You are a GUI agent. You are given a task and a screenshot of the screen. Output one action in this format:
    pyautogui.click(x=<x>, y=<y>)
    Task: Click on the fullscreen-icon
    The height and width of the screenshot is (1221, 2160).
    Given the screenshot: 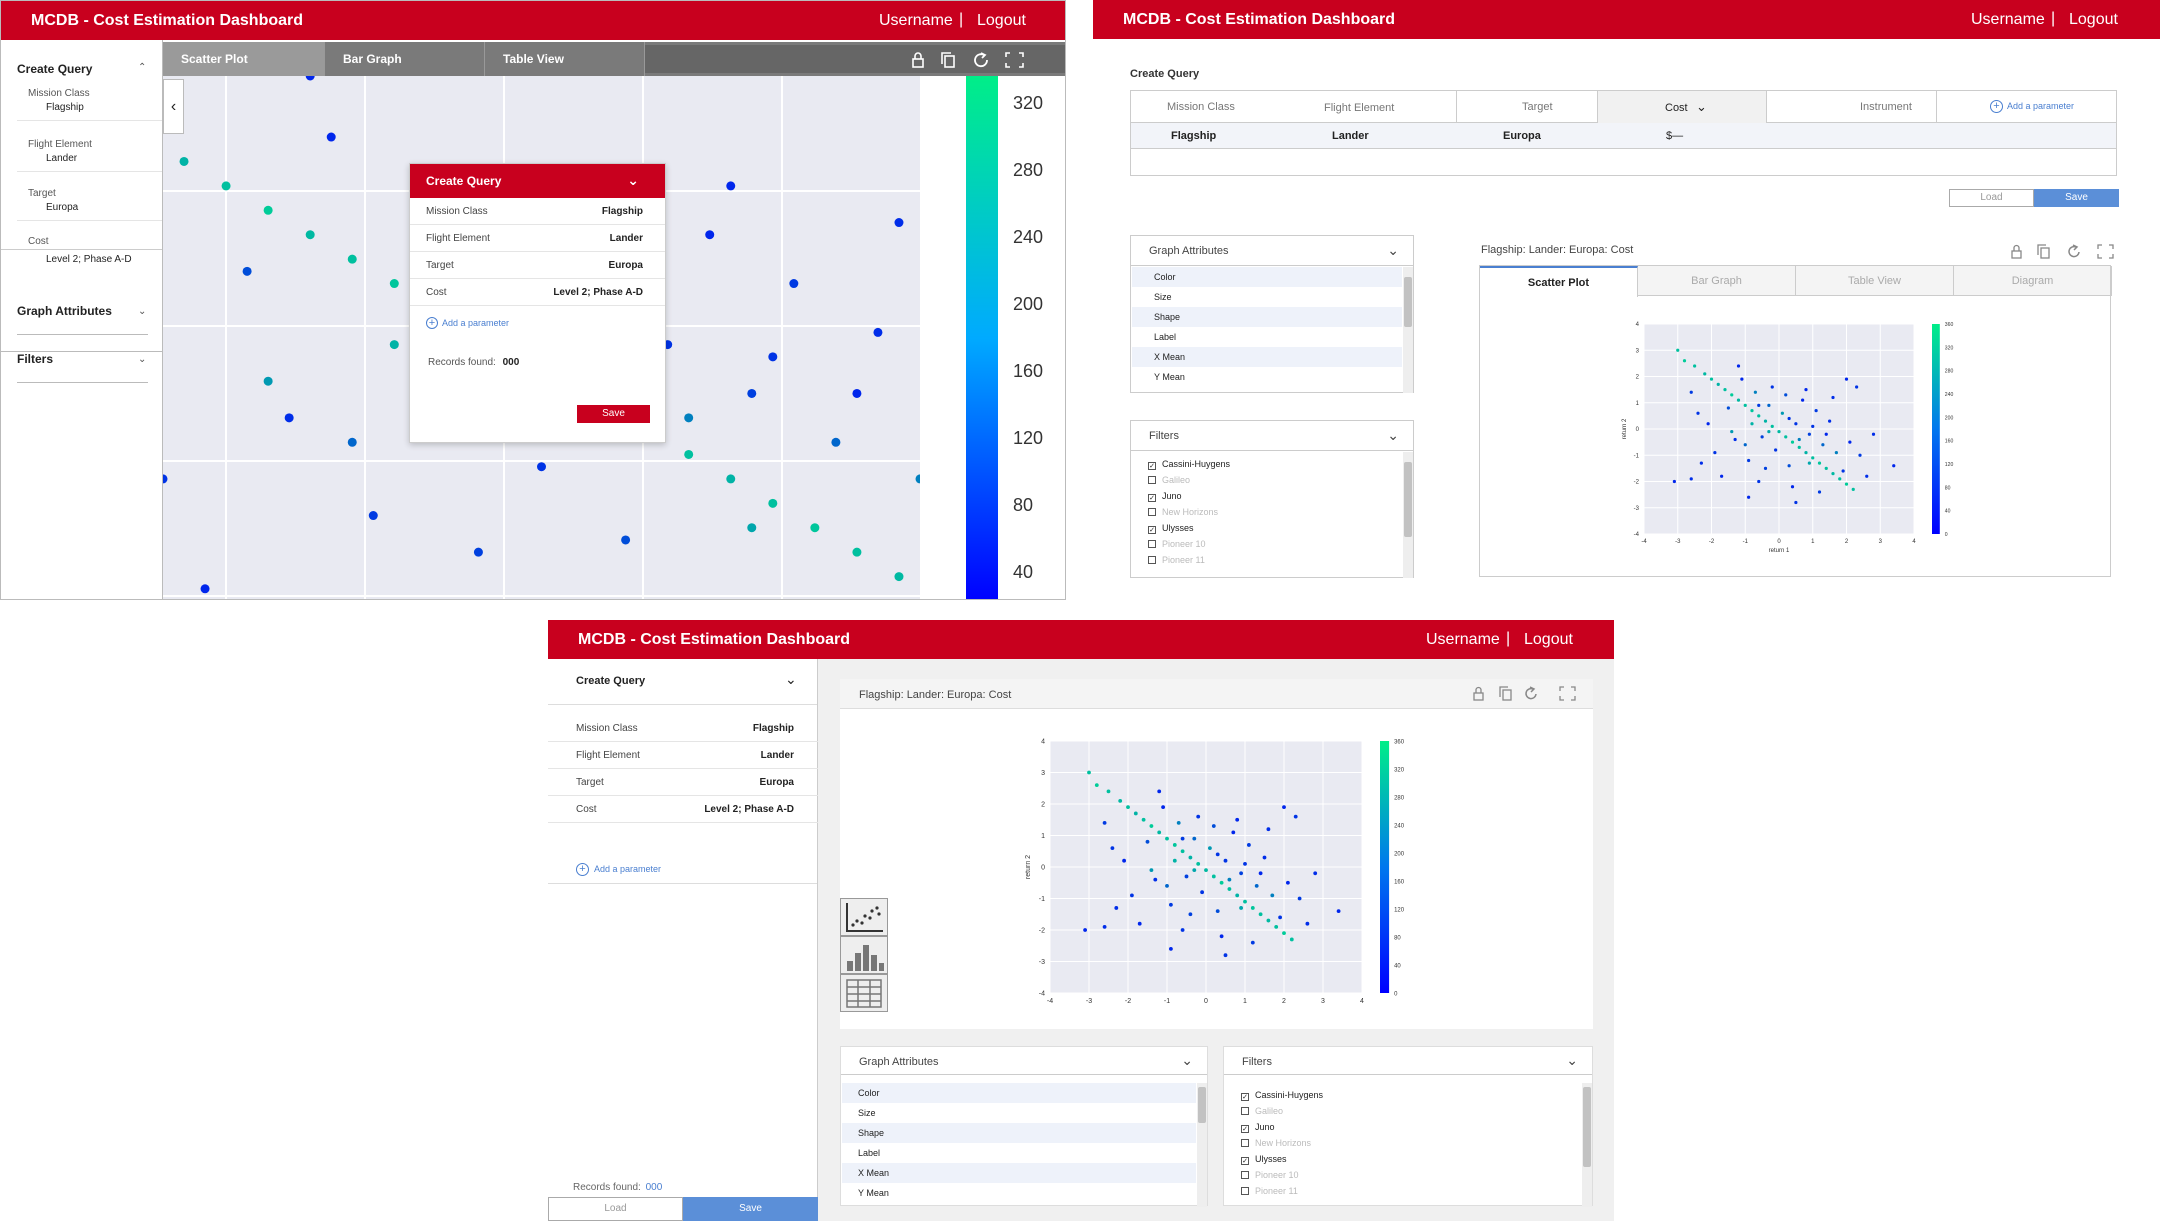 What is the action you would take?
    pyautogui.click(x=1014, y=60)
    